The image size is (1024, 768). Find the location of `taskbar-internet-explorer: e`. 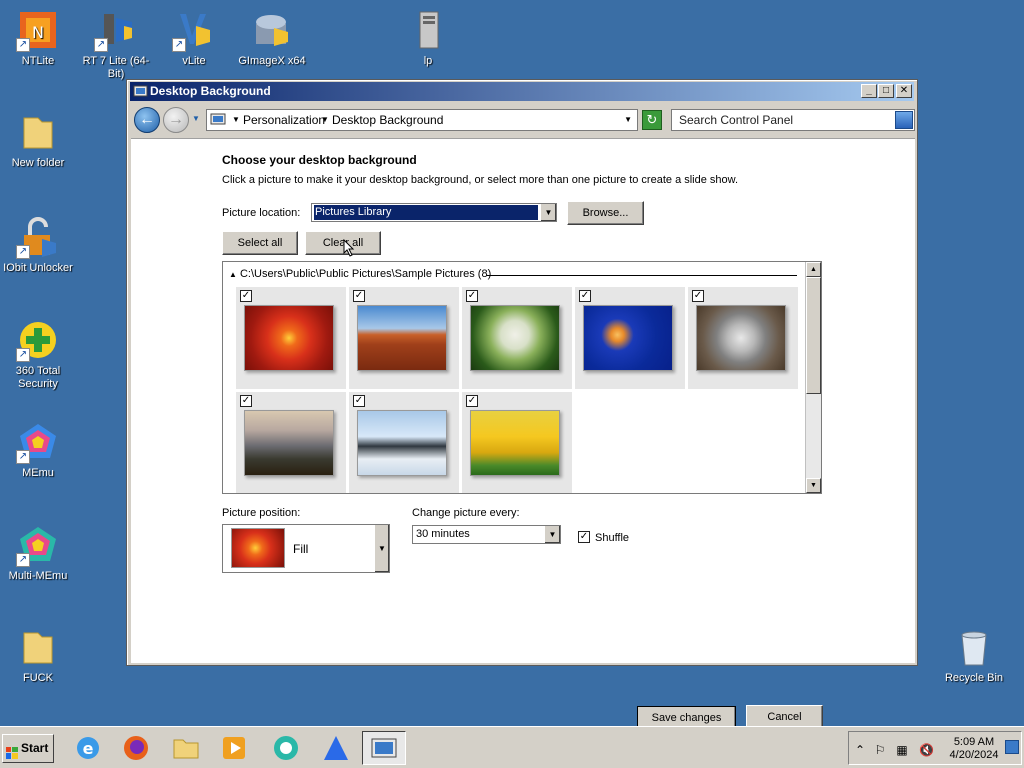

taskbar-internet-explorer: e is located at coordinates (88, 748).